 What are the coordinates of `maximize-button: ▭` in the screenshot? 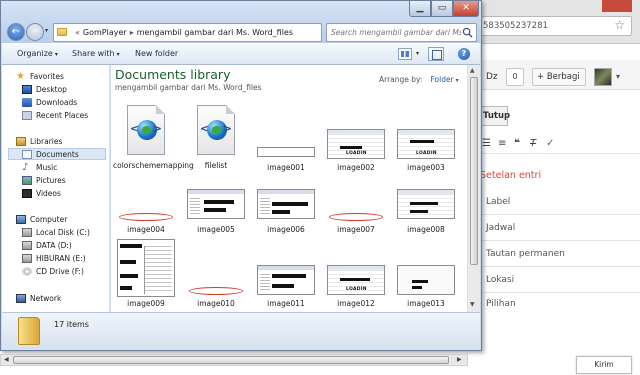 It's located at (442, 9).